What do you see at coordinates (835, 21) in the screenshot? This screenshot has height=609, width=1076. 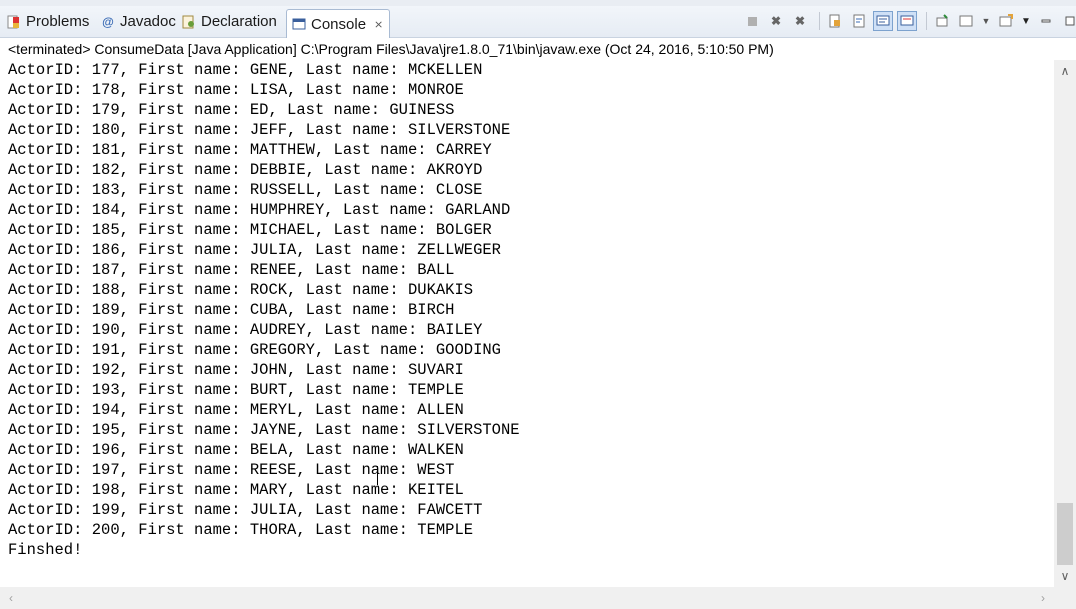 I see `scroll-lock-icon` at bounding box center [835, 21].